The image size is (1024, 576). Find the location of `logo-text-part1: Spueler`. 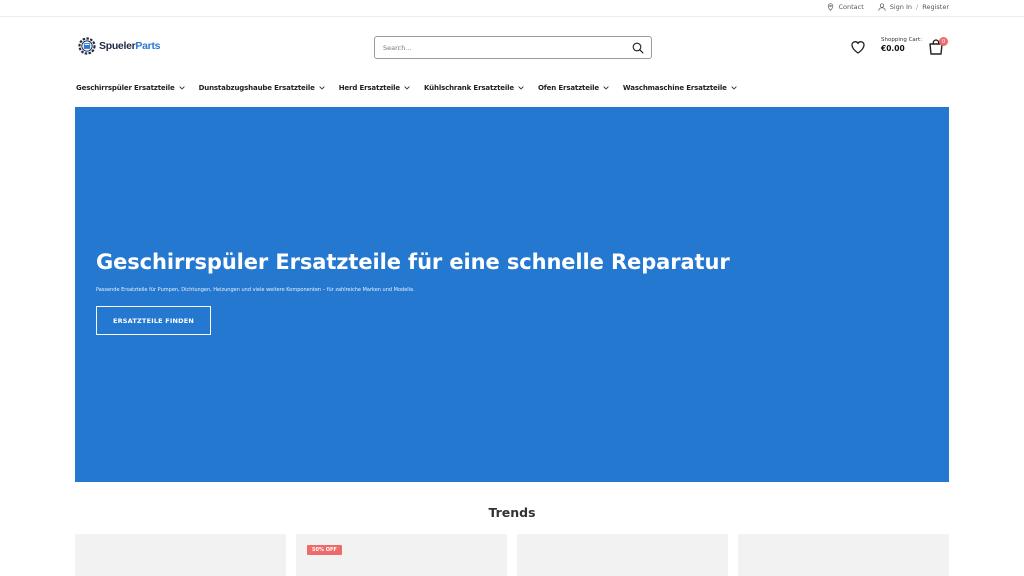

logo-text-part1: Spueler is located at coordinates (117, 46).